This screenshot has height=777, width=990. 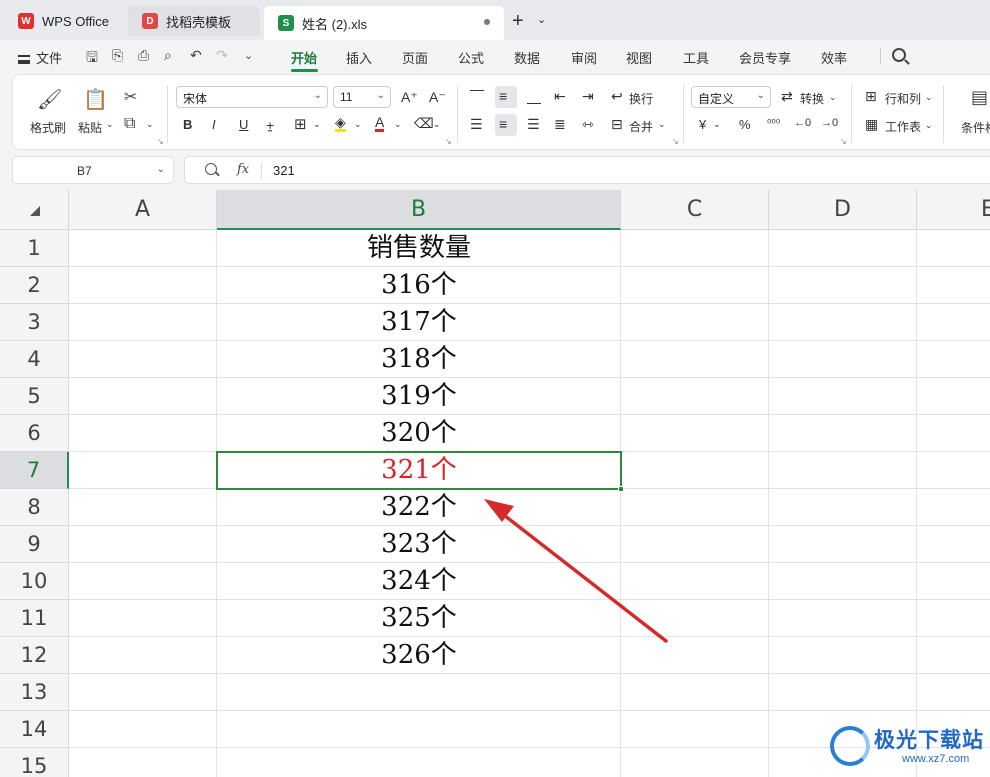 What do you see at coordinates (850, 746) in the screenshot?
I see `watermark-logo-icon` at bounding box center [850, 746].